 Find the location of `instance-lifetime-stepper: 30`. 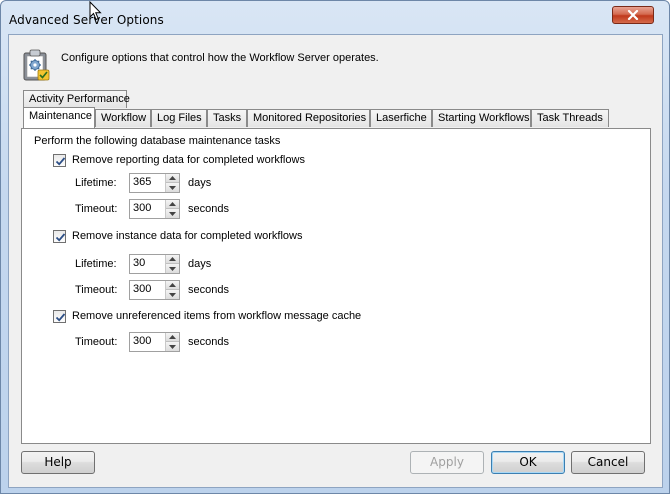

instance-lifetime-stepper: 30 is located at coordinates (154, 264).